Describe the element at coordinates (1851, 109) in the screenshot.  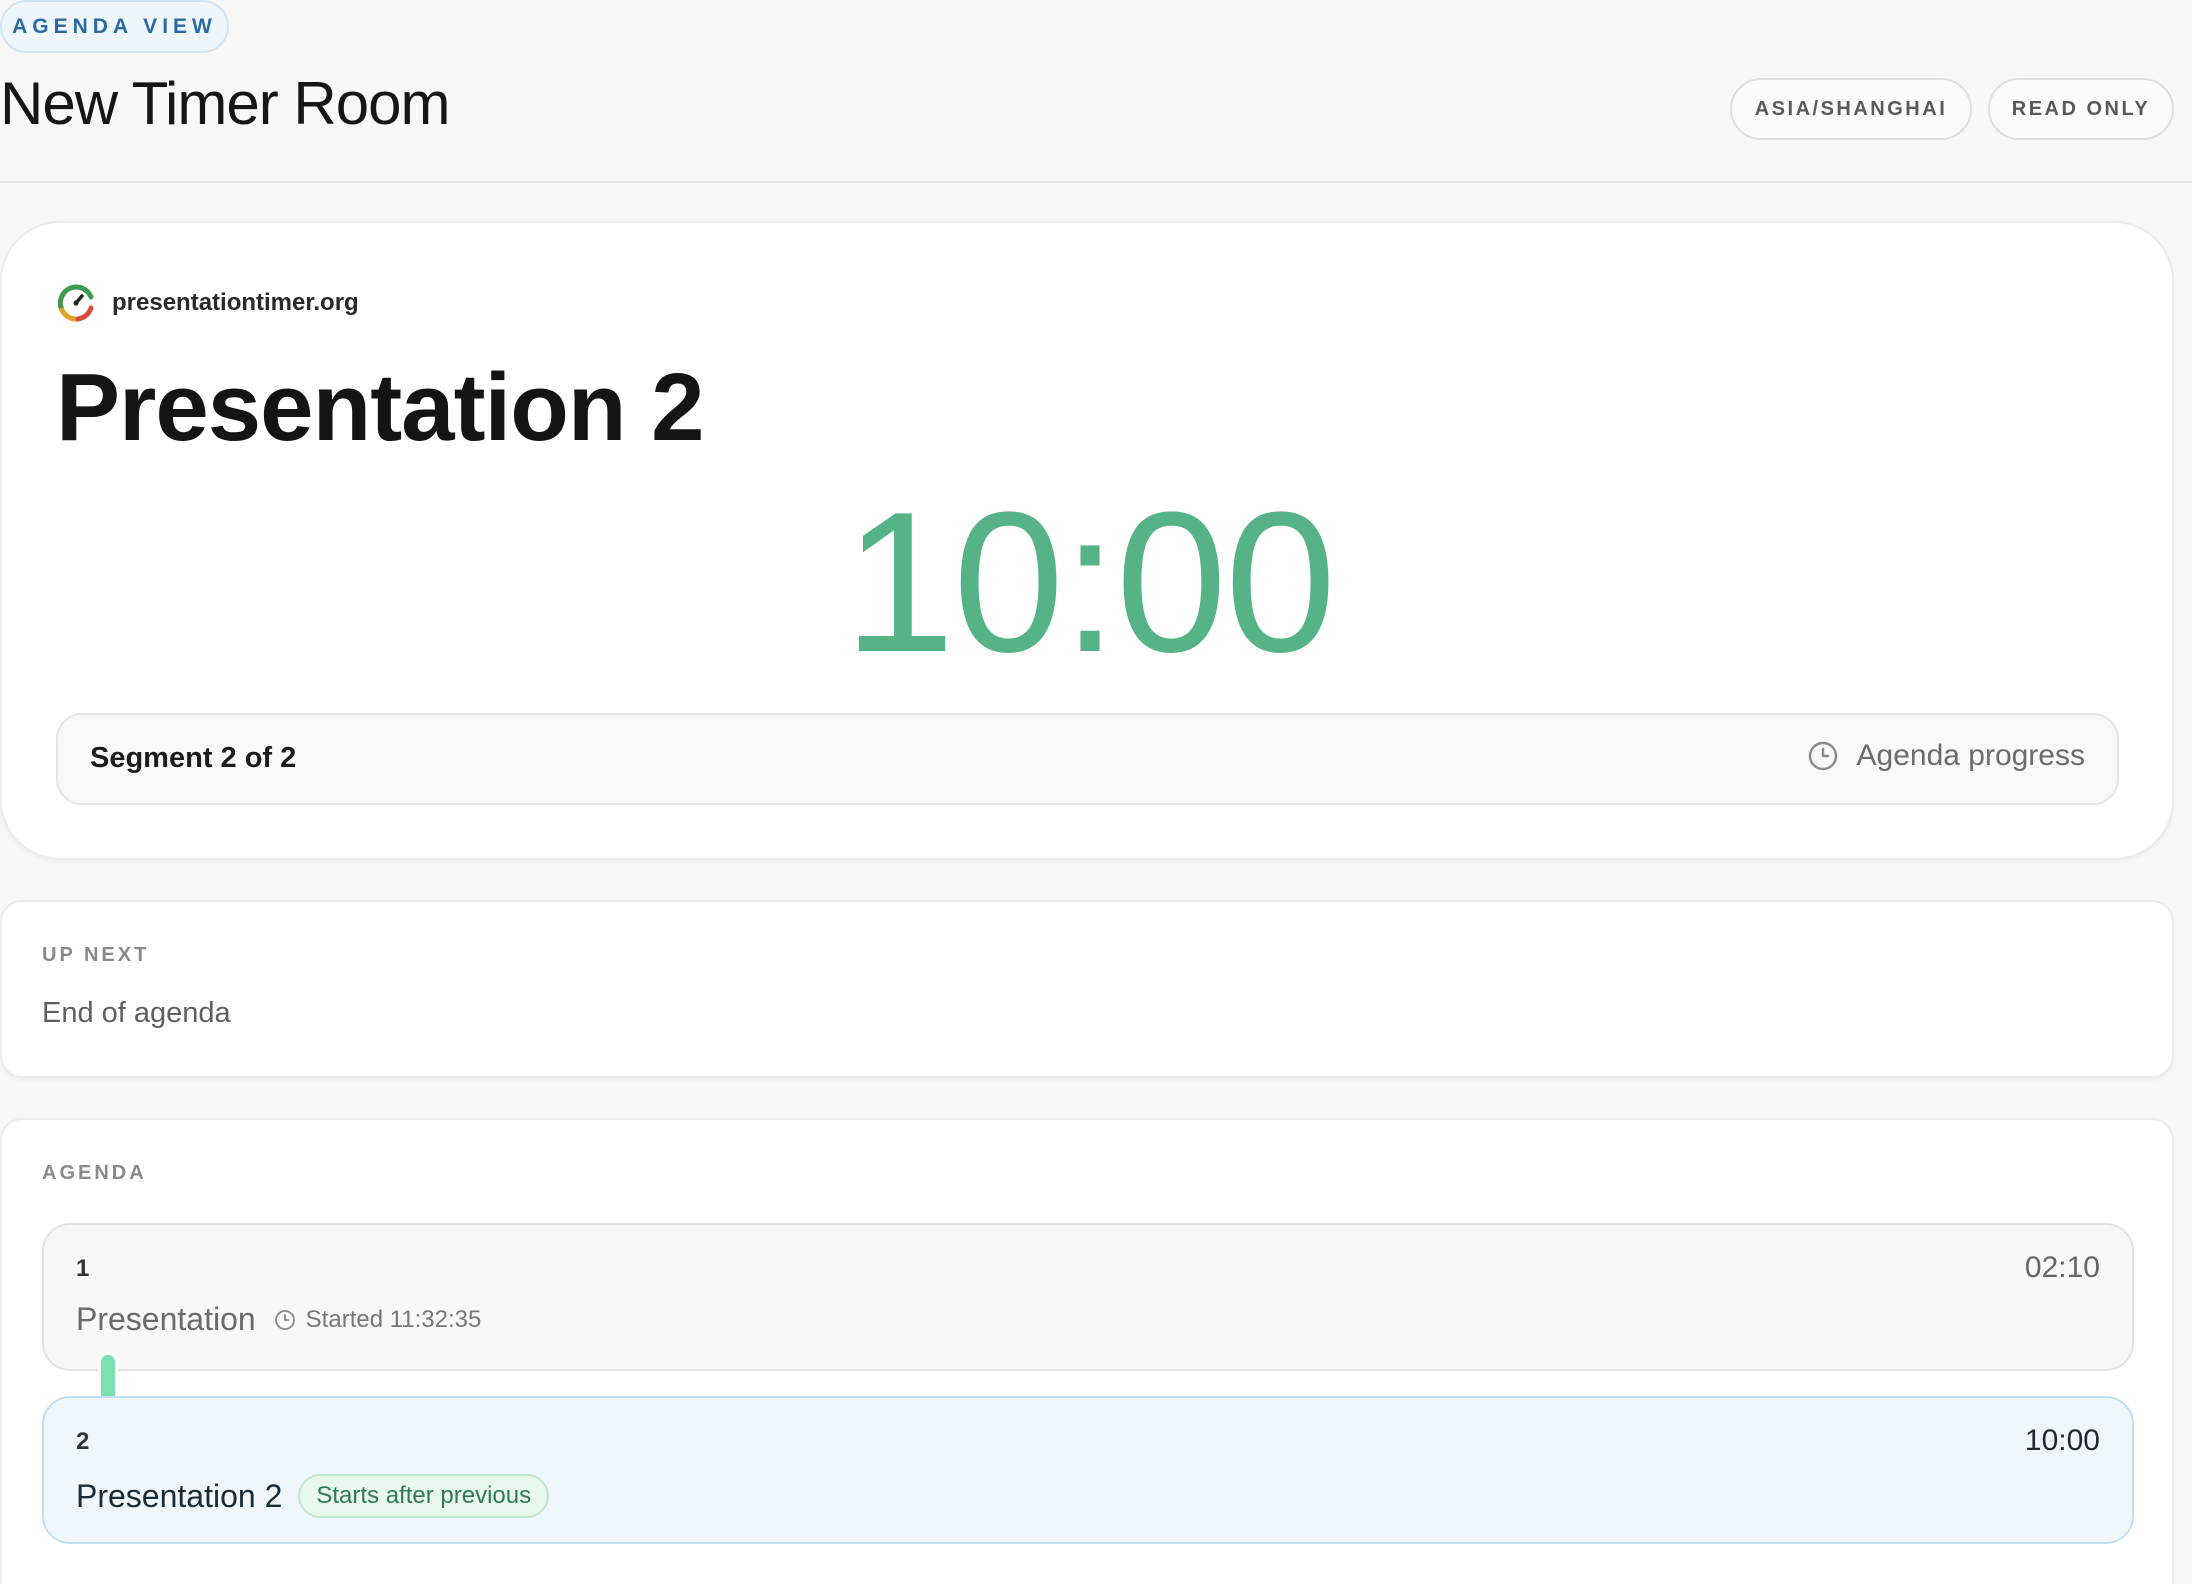
I see `timezone-badge: ASIA/SHANGHAI` at that location.